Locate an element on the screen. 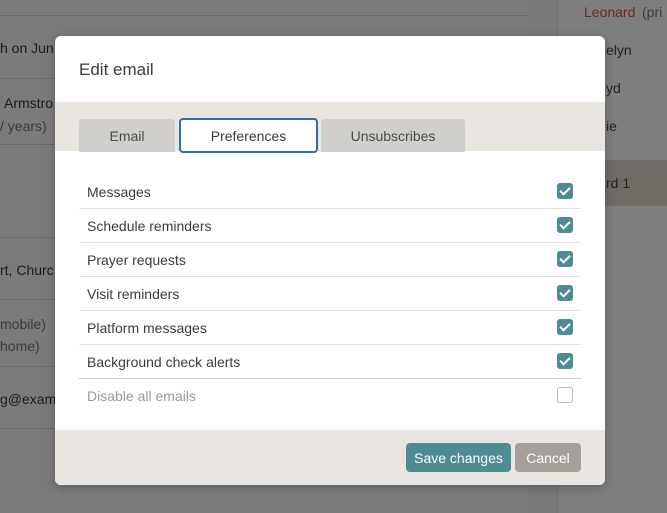 The height and width of the screenshot is (513, 667). background-check-alerts-checkbox is located at coordinates (565, 361).